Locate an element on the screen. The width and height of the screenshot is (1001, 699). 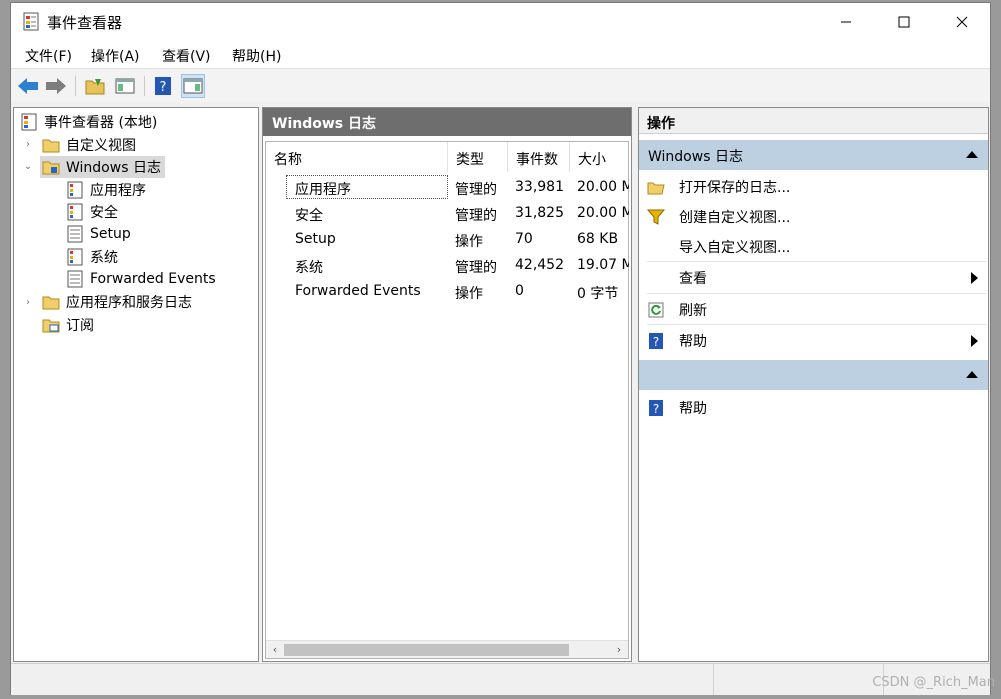
cell-name: 安全 is located at coordinates (309, 216).